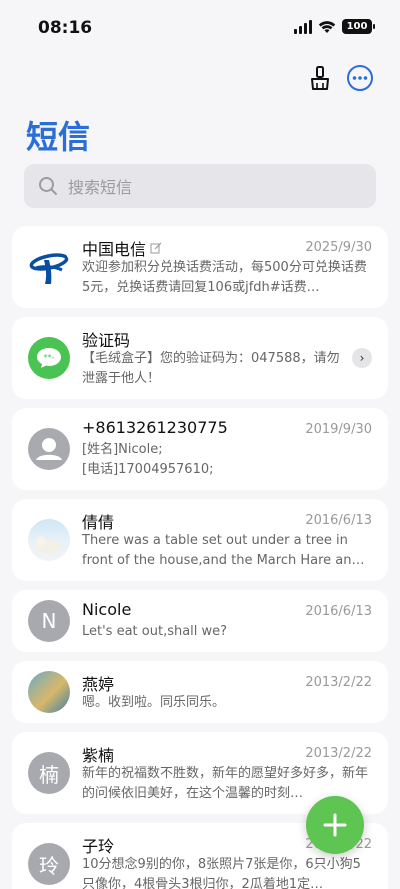 The height and width of the screenshot is (889, 400). What do you see at coordinates (49, 621) in the screenshot?
I see `avatar-letter: N` at bounding box center [49, 621].